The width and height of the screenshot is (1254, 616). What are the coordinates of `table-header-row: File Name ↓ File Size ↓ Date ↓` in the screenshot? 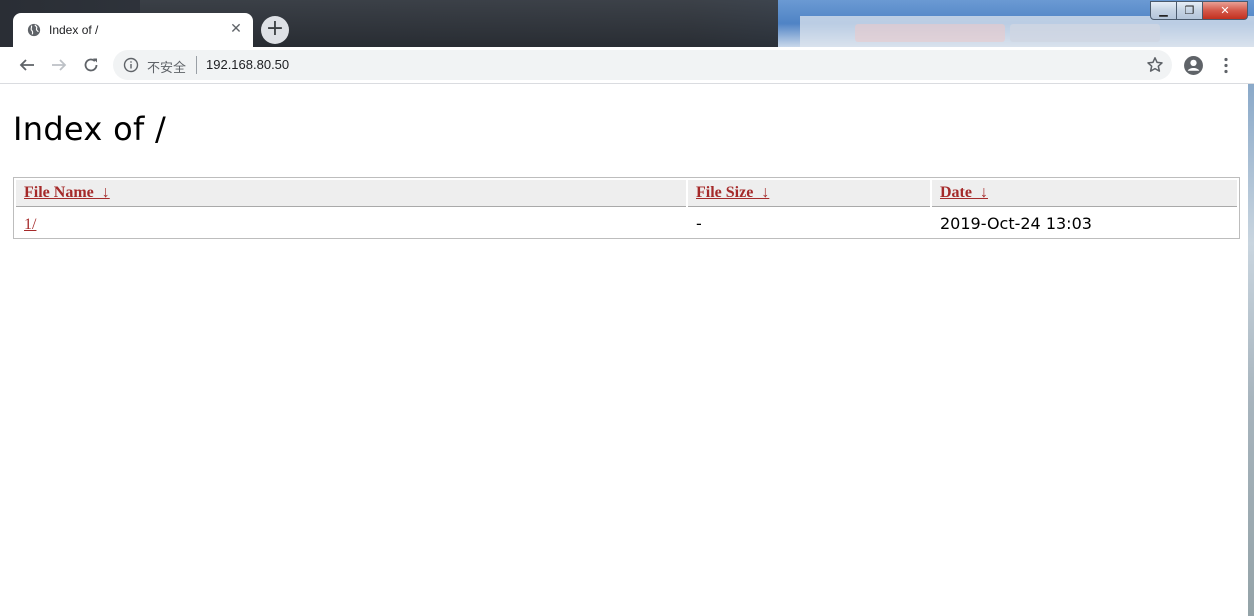 It's located at (626, 193).